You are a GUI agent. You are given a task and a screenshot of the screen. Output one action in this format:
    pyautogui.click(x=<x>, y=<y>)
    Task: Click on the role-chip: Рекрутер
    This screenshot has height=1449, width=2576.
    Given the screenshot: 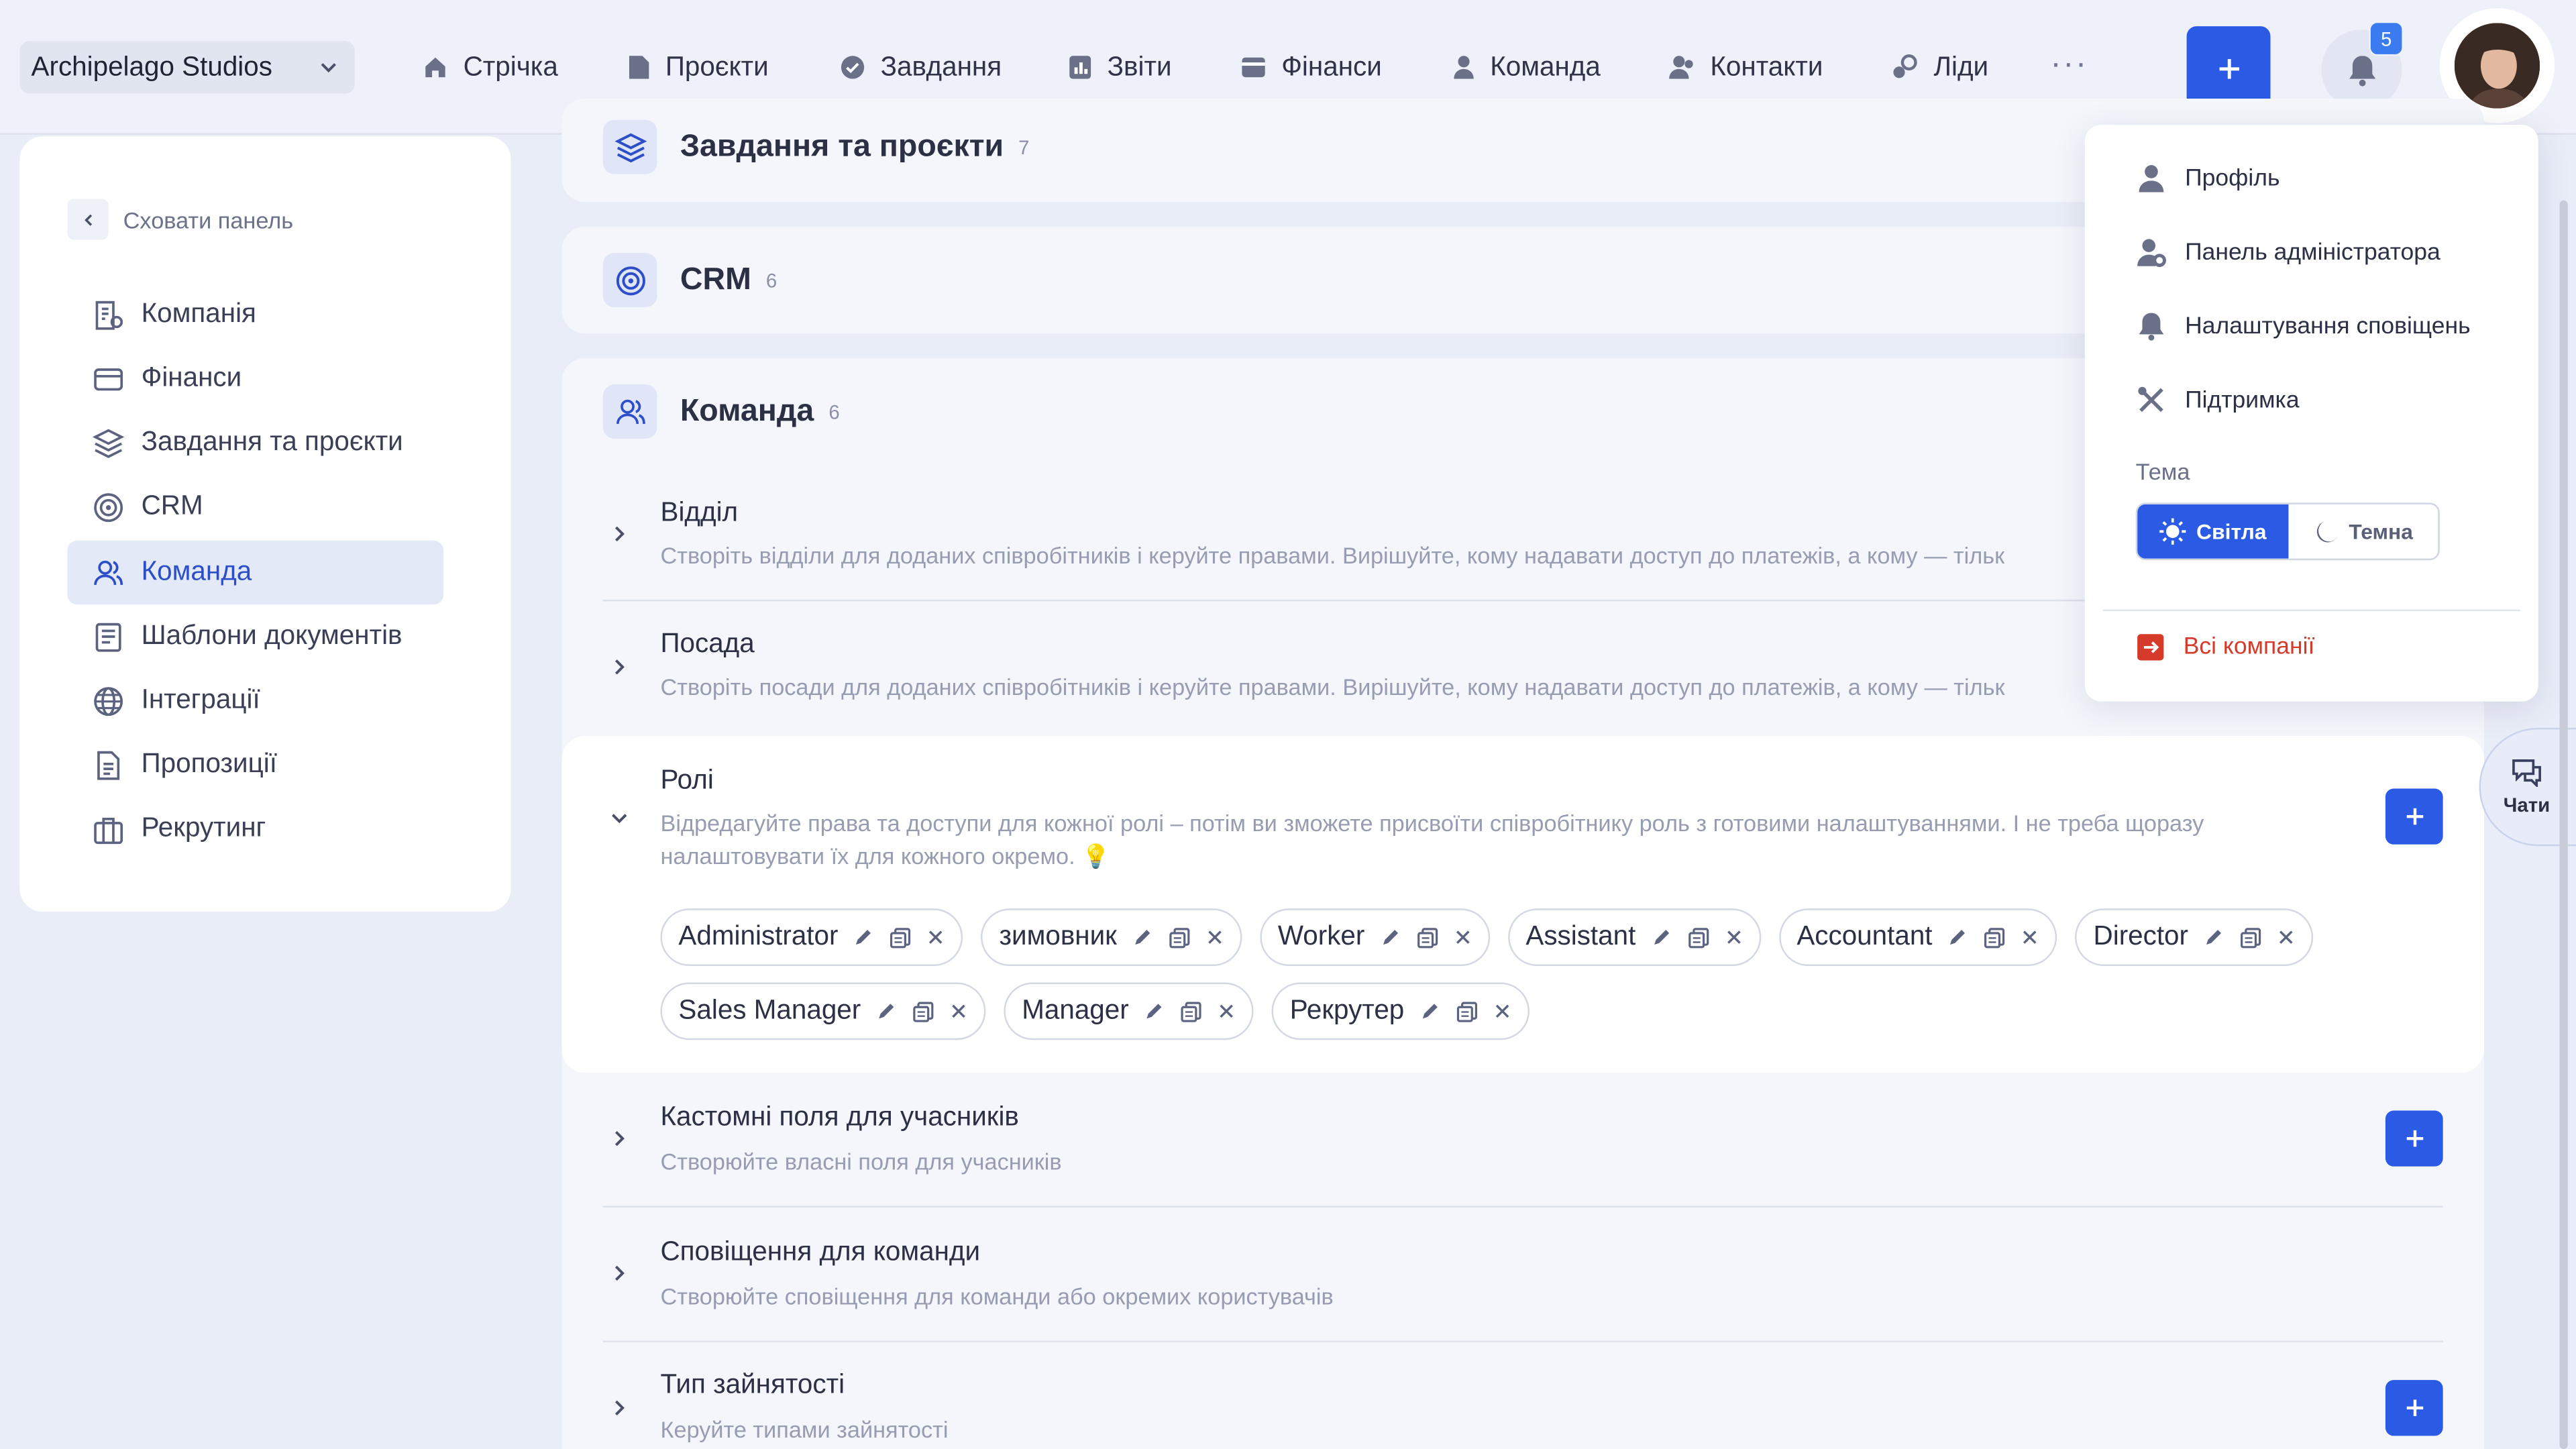 What is the action you would take?
    pyautogui.click(x=1400, y=1011)
    